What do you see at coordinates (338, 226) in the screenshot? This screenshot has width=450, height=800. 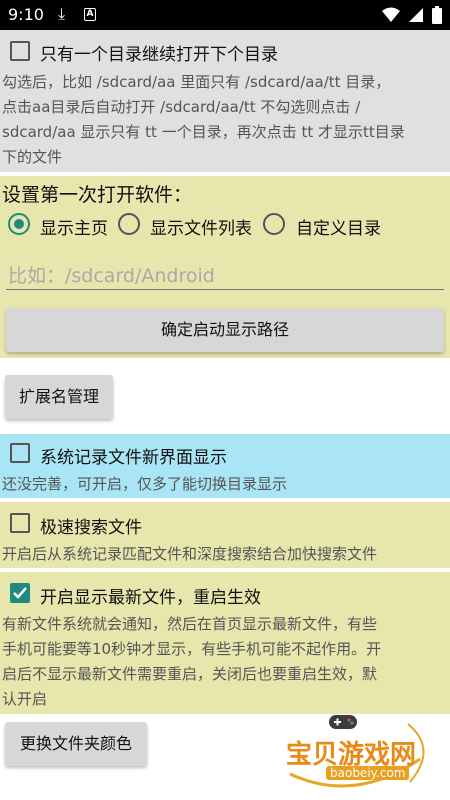 I see `radio-custom-dir-label: 自定义目录` at bounding box center [338, 226].